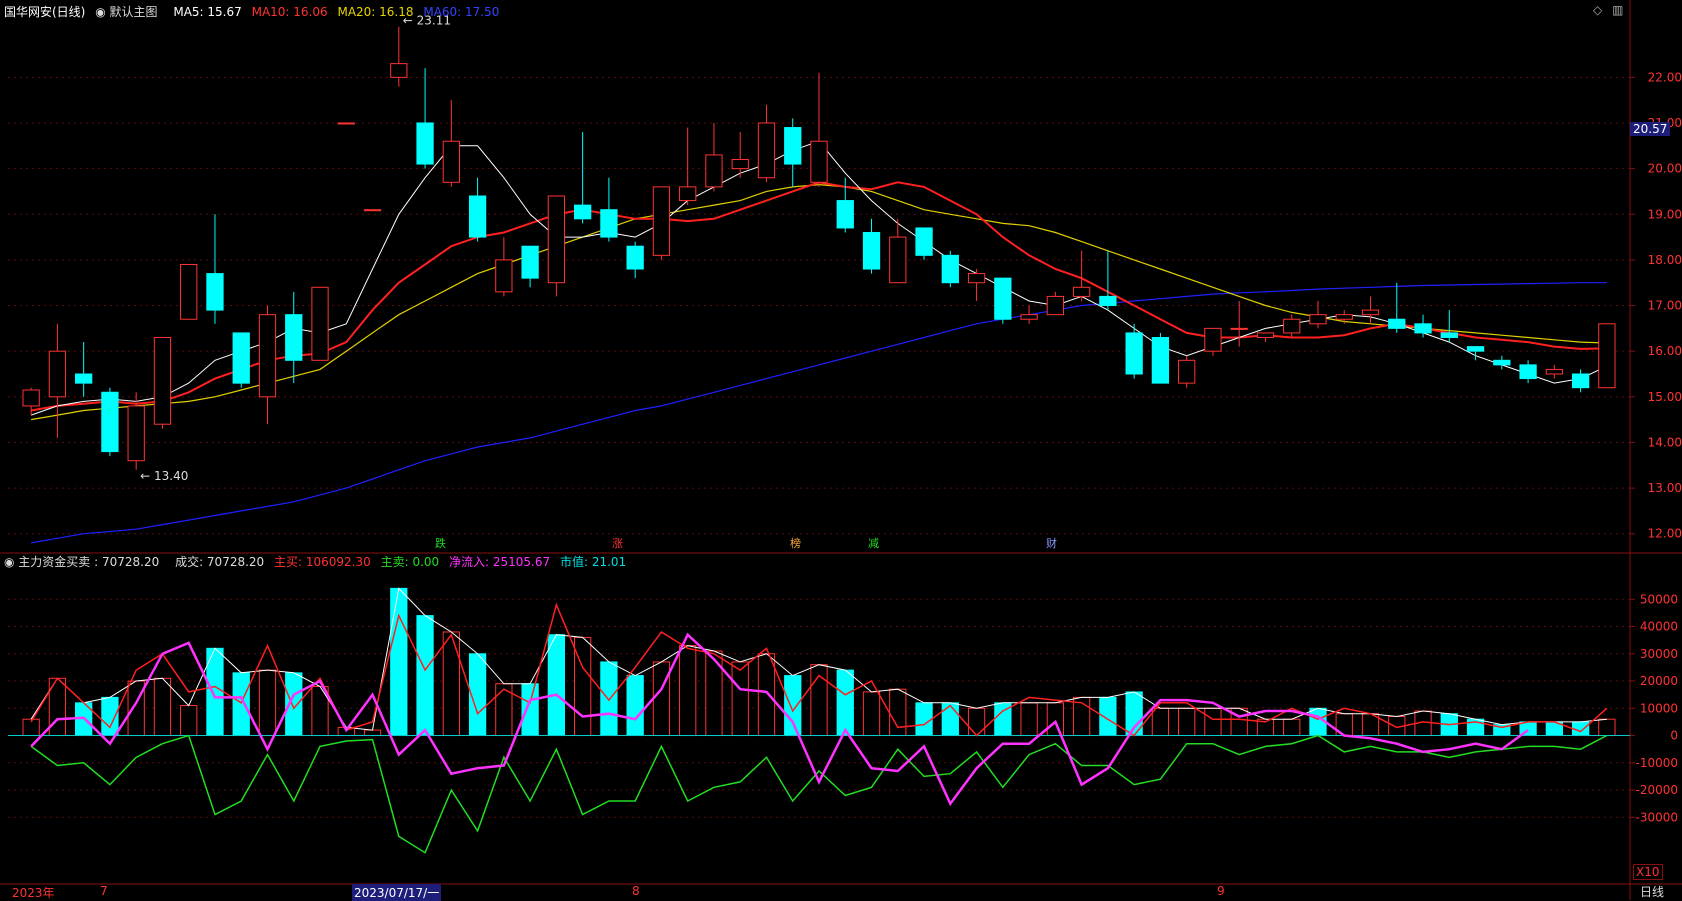 This screenshot has height=901, width=1682. I want to click on flow-tick-label: 40000, so click(1659, 627).